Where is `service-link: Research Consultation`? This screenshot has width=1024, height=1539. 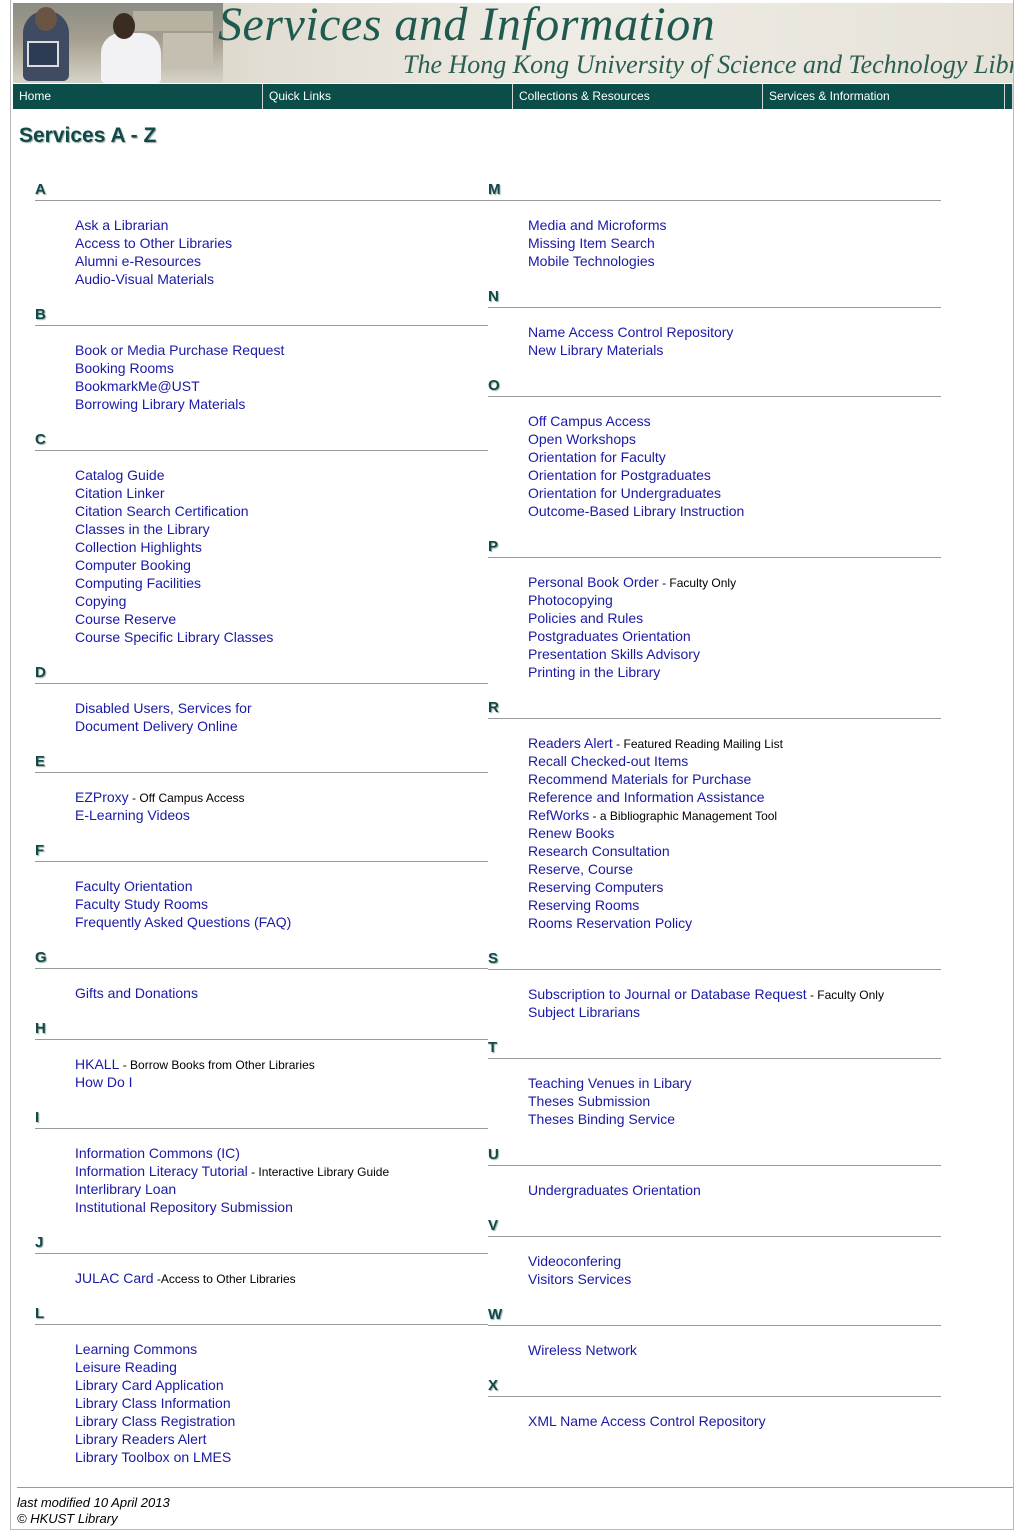 service-link: Research Consultation is located at coordinates (599, 851).